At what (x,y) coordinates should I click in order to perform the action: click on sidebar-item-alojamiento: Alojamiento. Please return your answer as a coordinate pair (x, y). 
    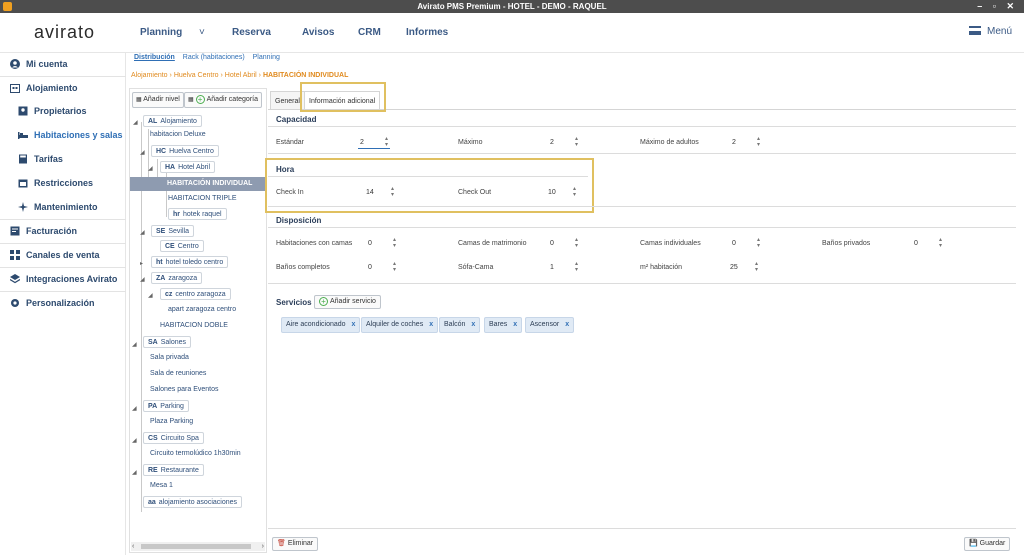
    Looking at the image, I should click on (63, 88).